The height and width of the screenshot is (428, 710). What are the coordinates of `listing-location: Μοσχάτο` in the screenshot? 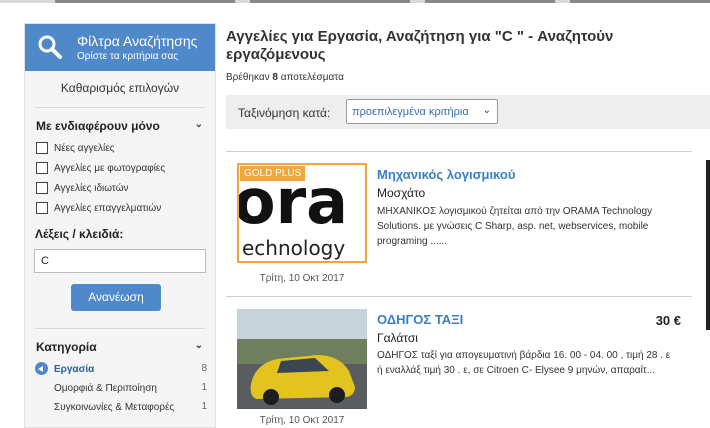 It's located at (401, 193).